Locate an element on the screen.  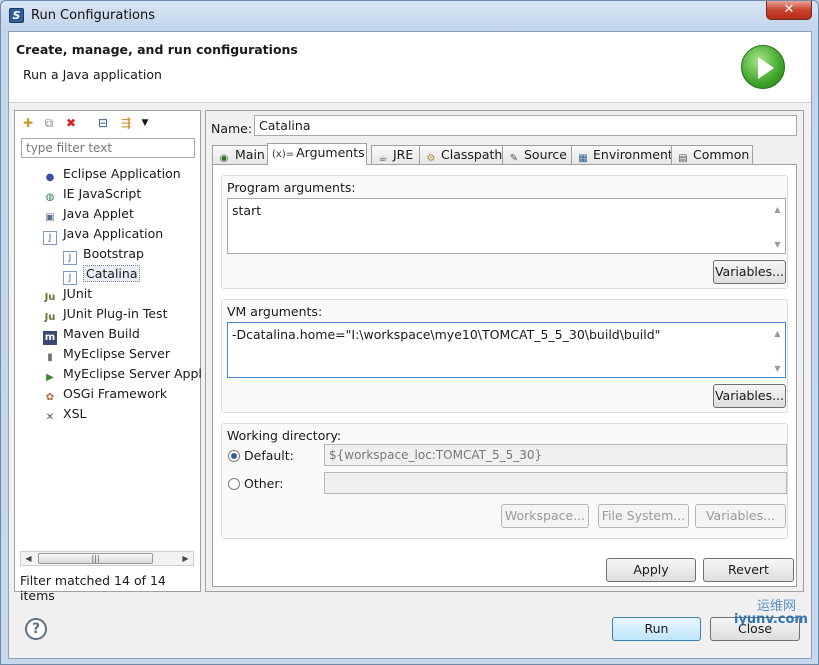
tree-item-catalina: J Catalina is located at coordinates (102, 275).